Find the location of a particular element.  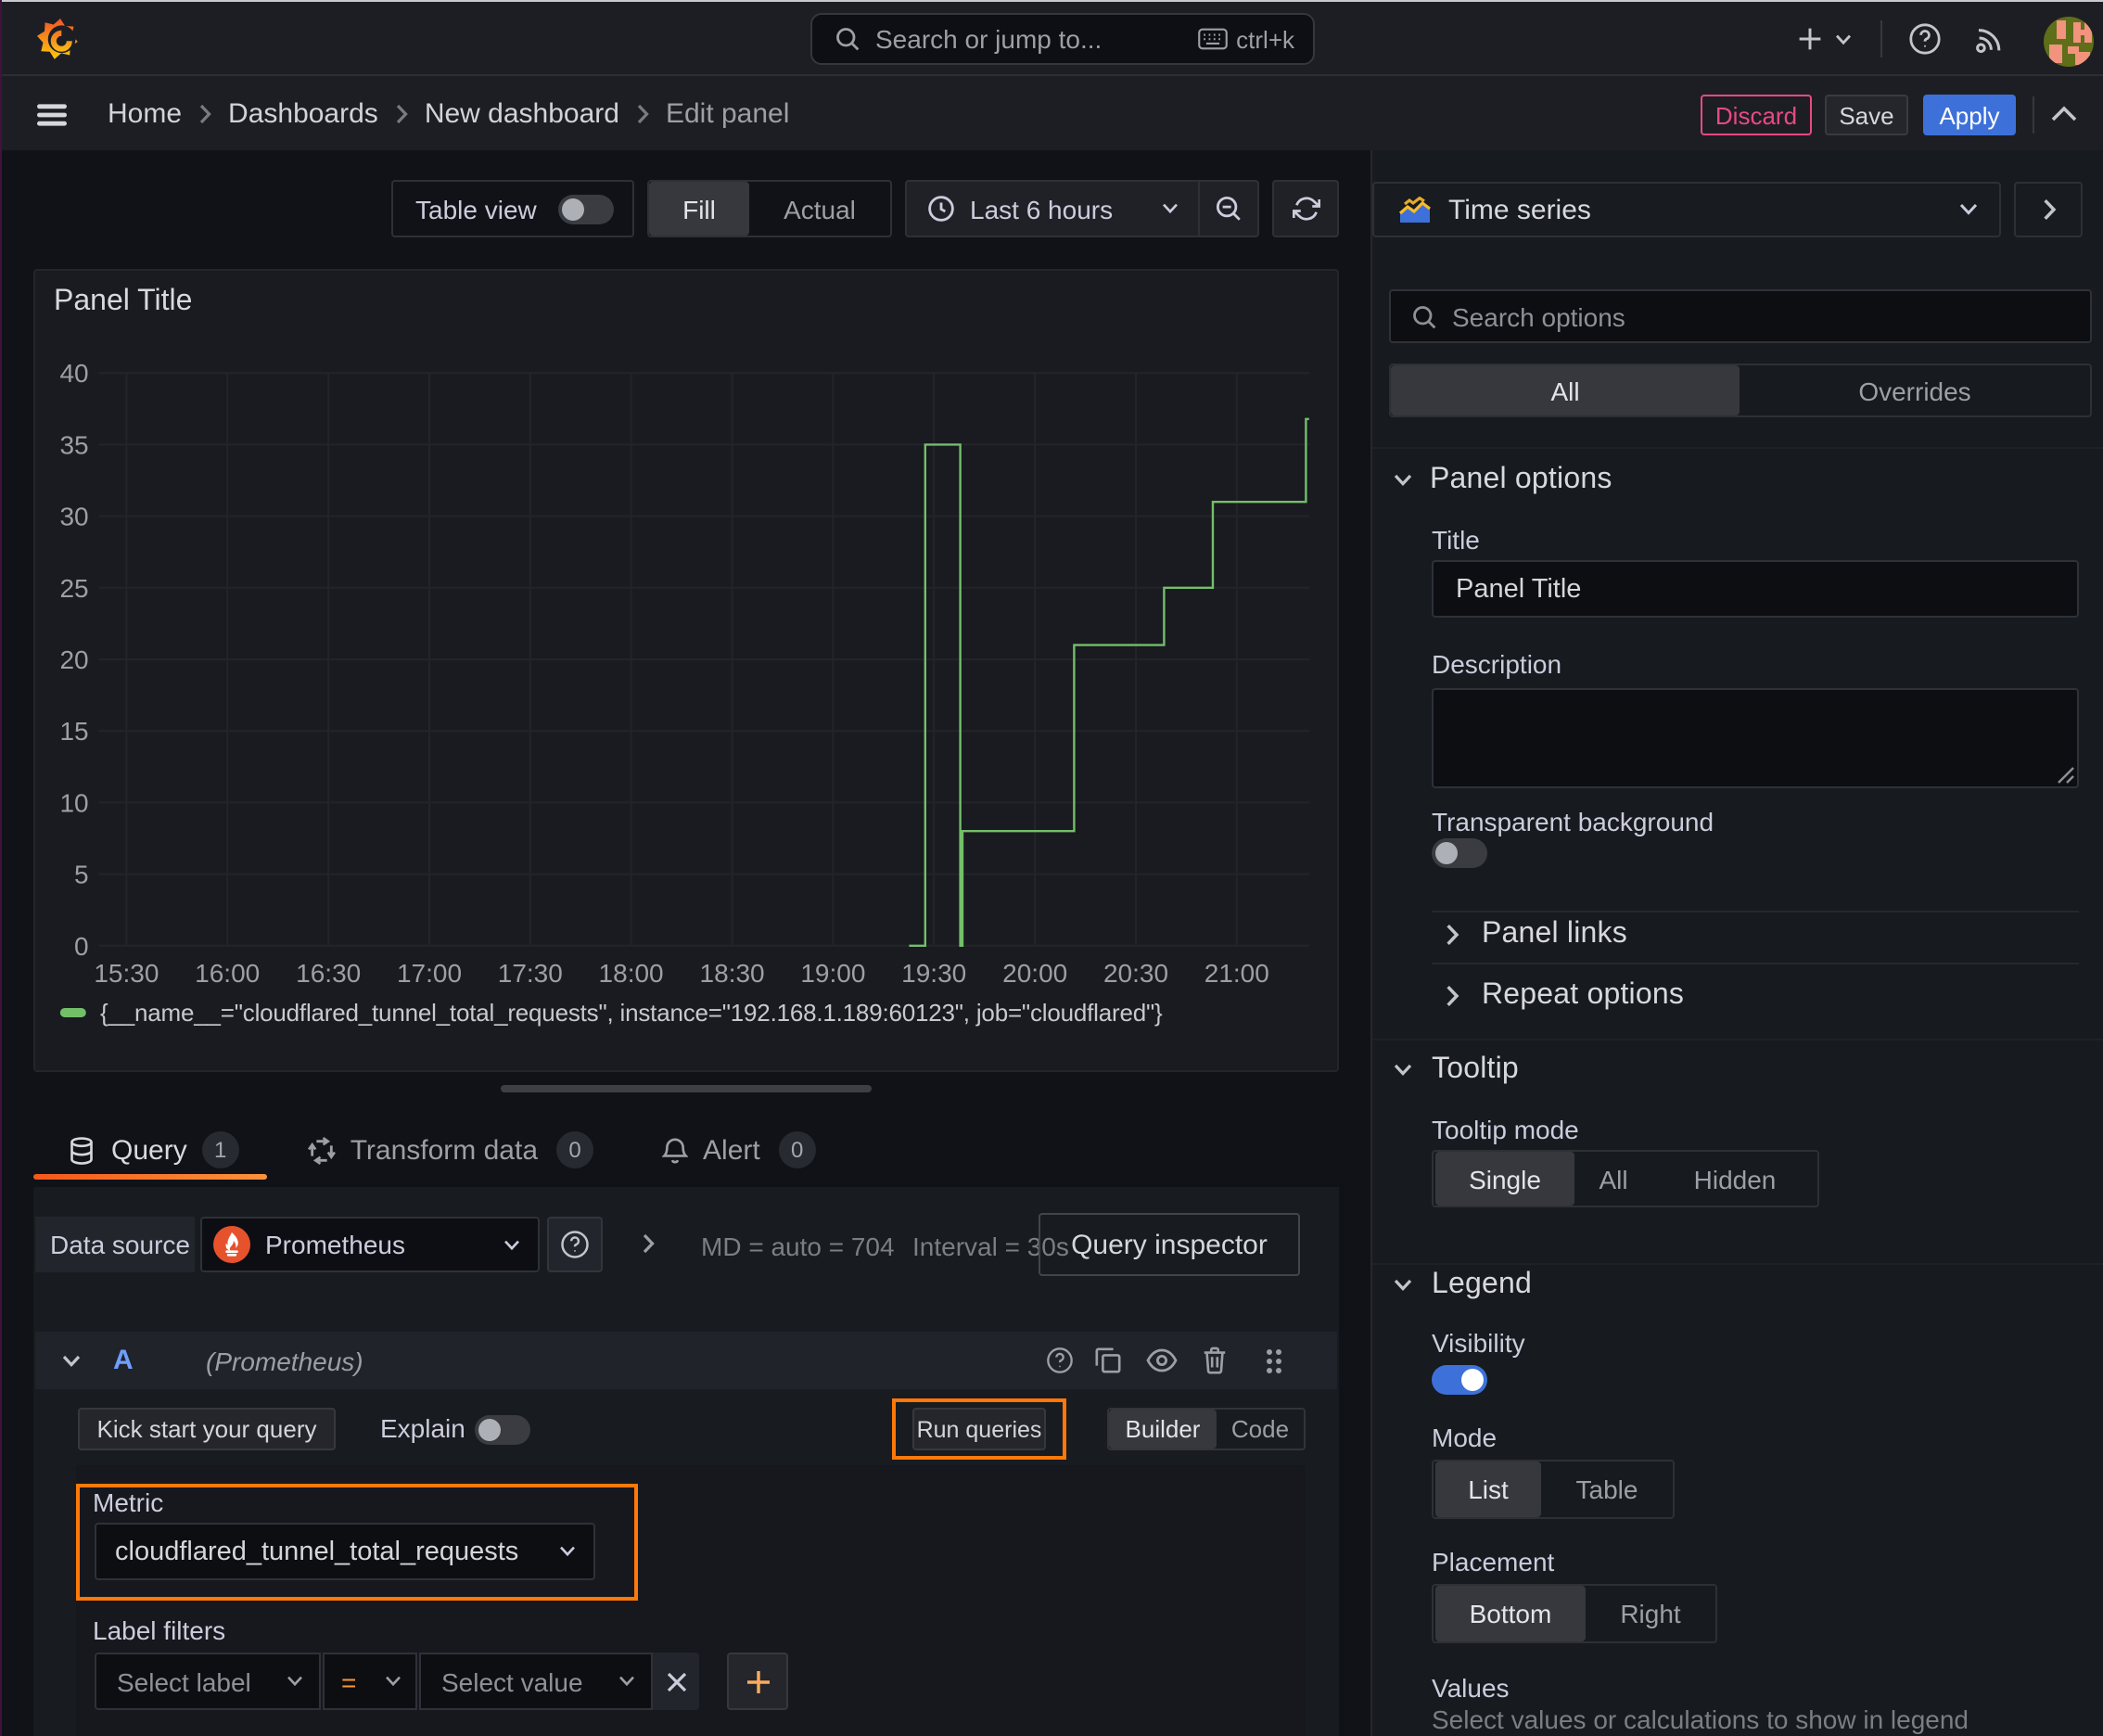

svg-text: 17:00 is located at coordinates (429, 973).